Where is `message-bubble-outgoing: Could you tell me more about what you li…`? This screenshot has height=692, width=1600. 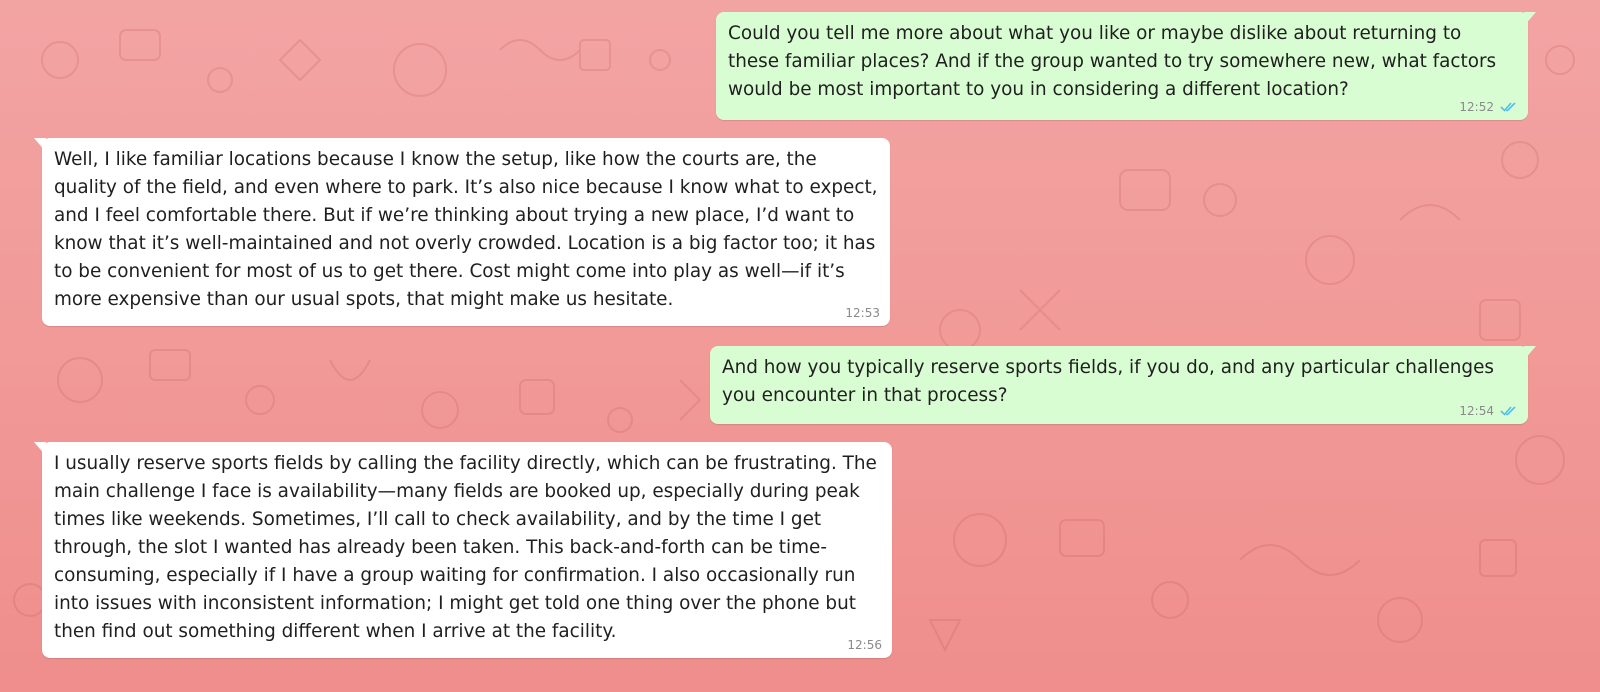 message-bubble-outgoing: Could you tell me more about what you li… is located at coordinates (1126, 66).